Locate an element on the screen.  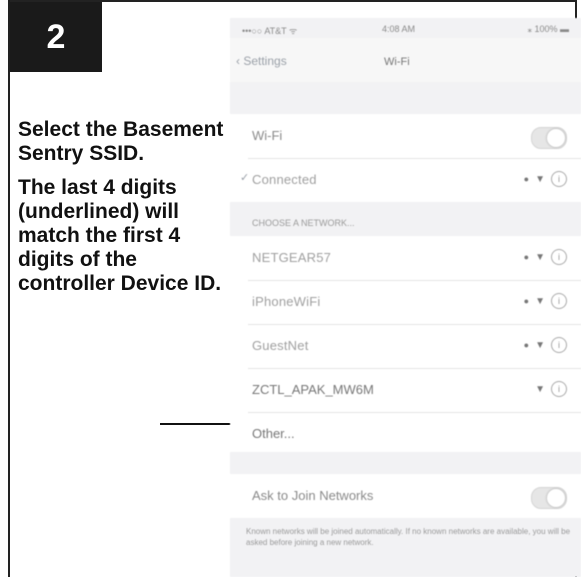
step-number-badge: 2 is located at coordinates (56, 37).